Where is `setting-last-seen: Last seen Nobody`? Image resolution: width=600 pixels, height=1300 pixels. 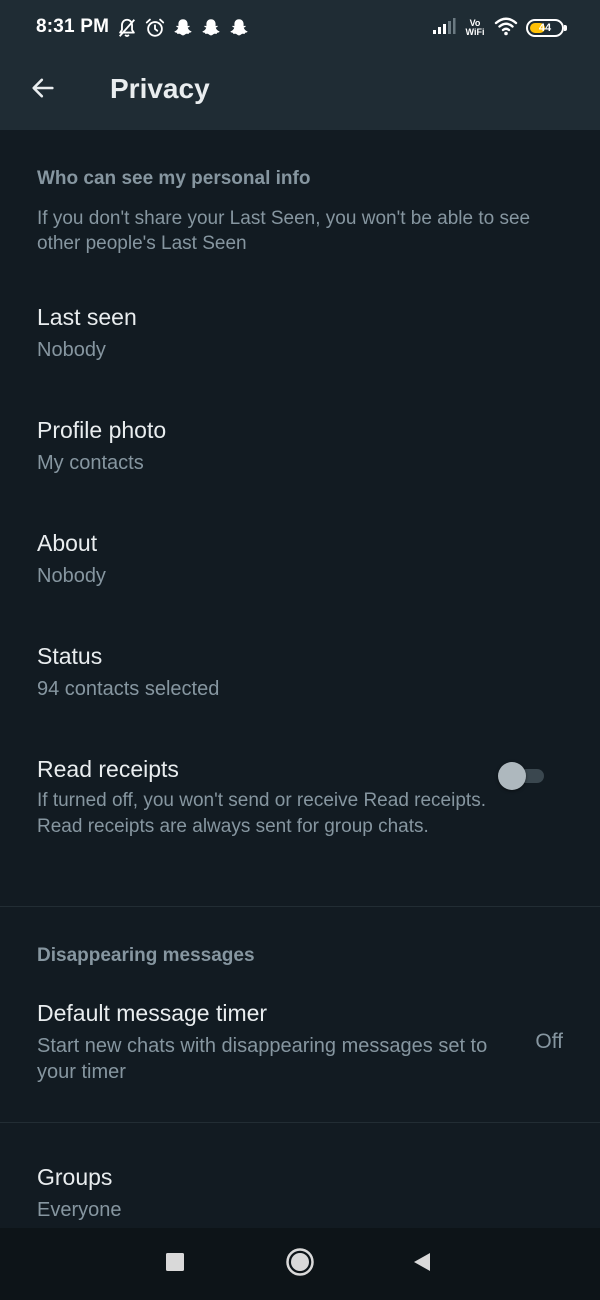 setting-last-seen: Last seen Nobody is located at coordinates (300, 330).